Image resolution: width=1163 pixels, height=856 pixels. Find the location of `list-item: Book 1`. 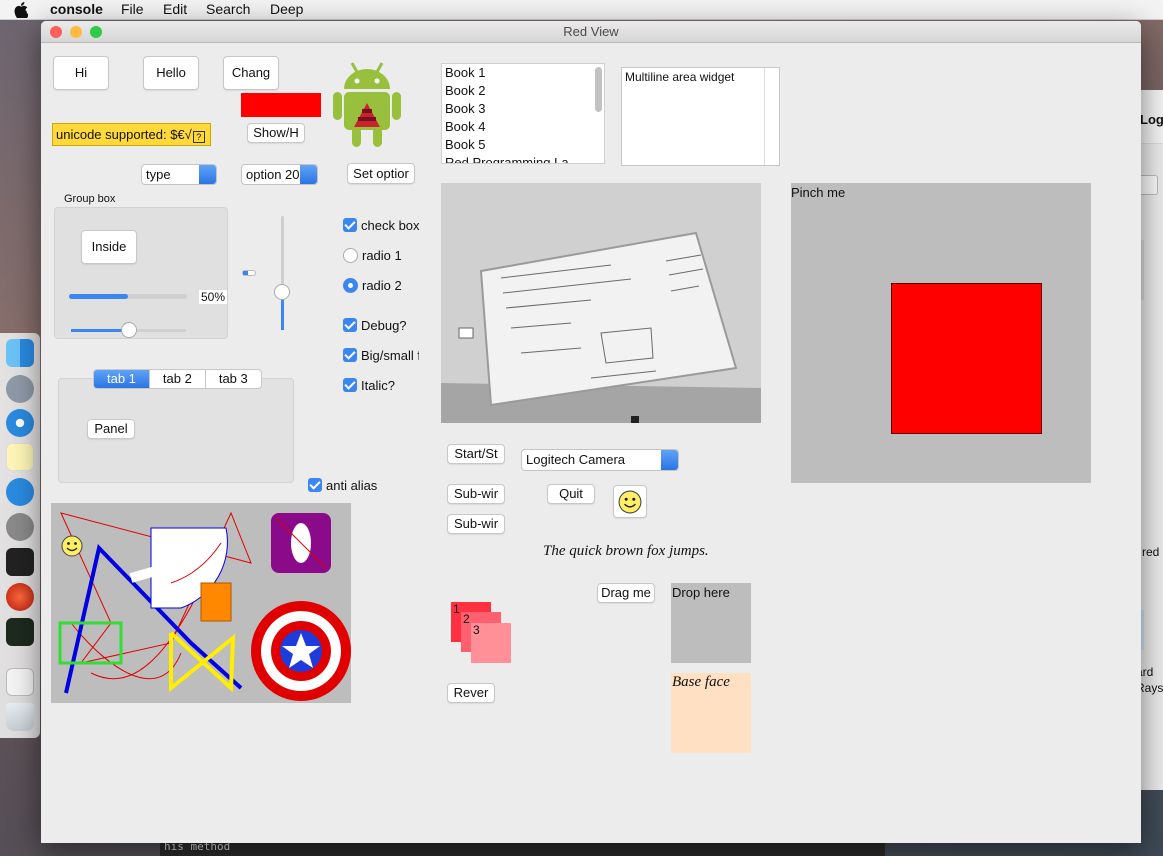

list-item: Book 1 is located at coordinates (523, 73).